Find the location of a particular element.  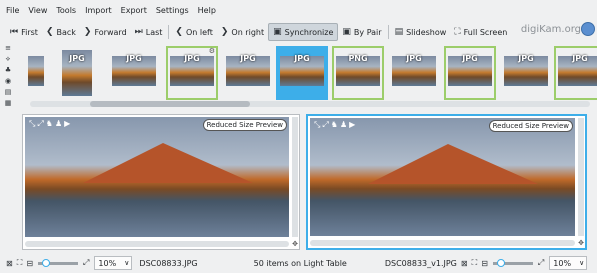

last-icon: ⏭ is located at coordinates (138, 32).